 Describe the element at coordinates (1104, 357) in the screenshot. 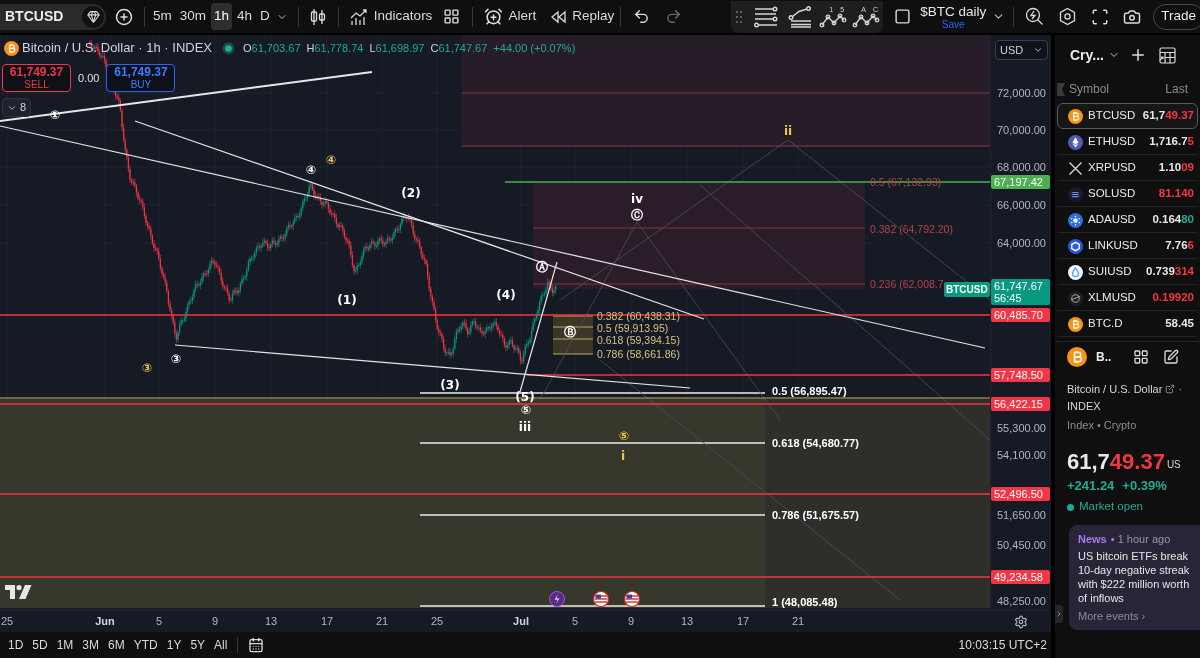

I see `symbol-short-name: B..` at that location.